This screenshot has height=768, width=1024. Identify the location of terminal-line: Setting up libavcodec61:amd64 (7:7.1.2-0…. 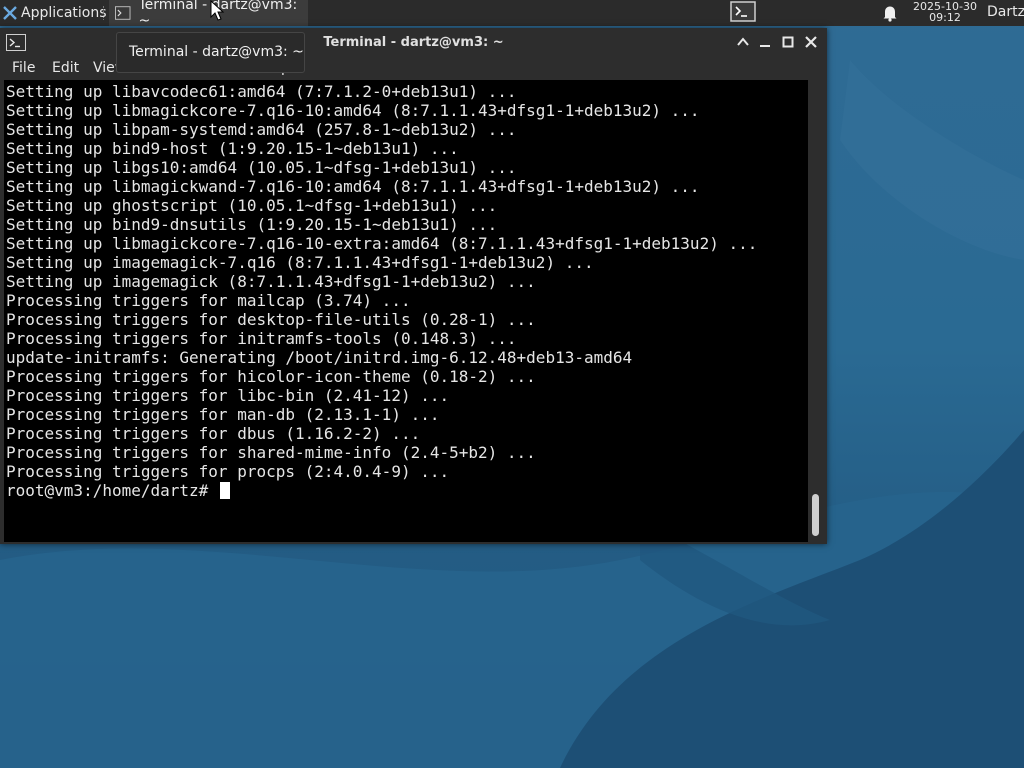
(261, 91).